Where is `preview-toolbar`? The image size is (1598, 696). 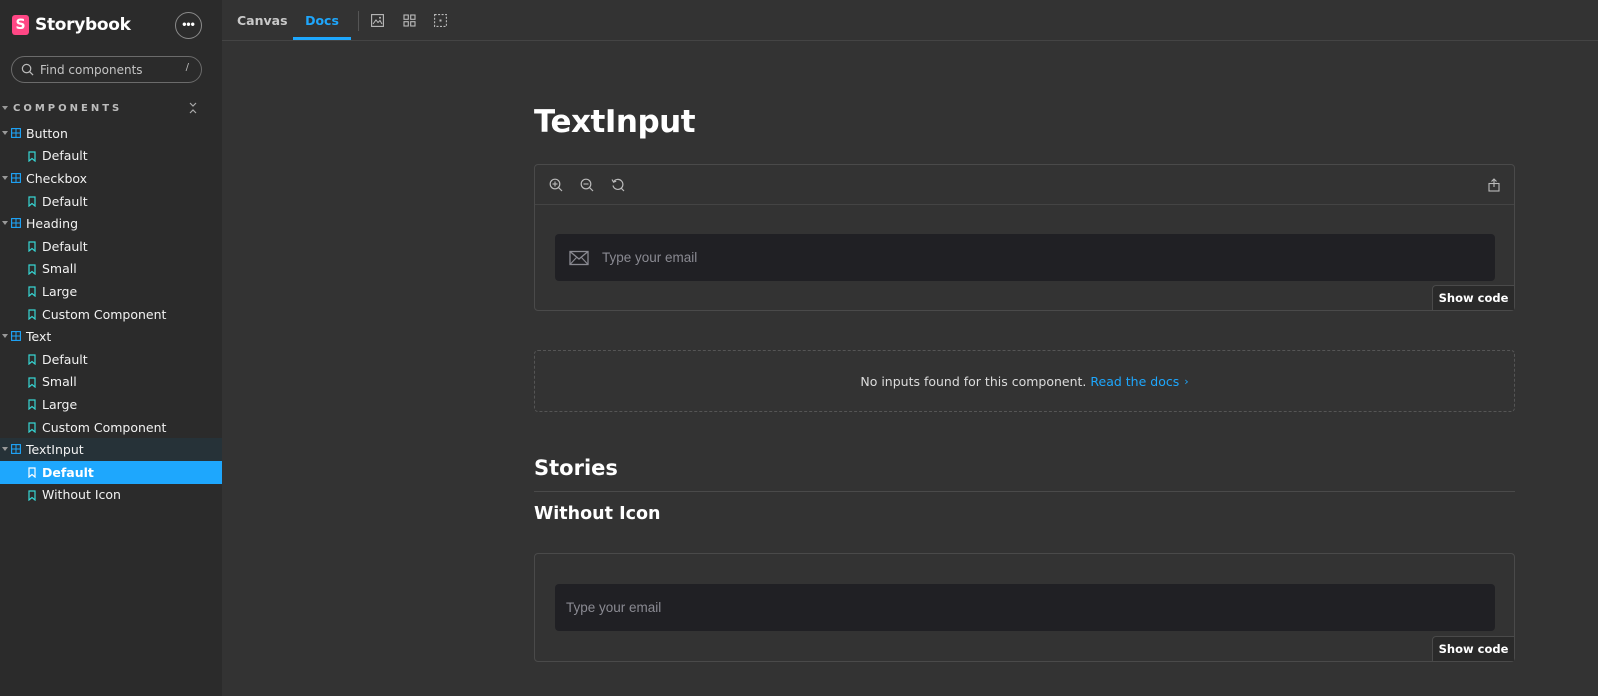
preview-toolbar is located at coordinates (1024, 185).